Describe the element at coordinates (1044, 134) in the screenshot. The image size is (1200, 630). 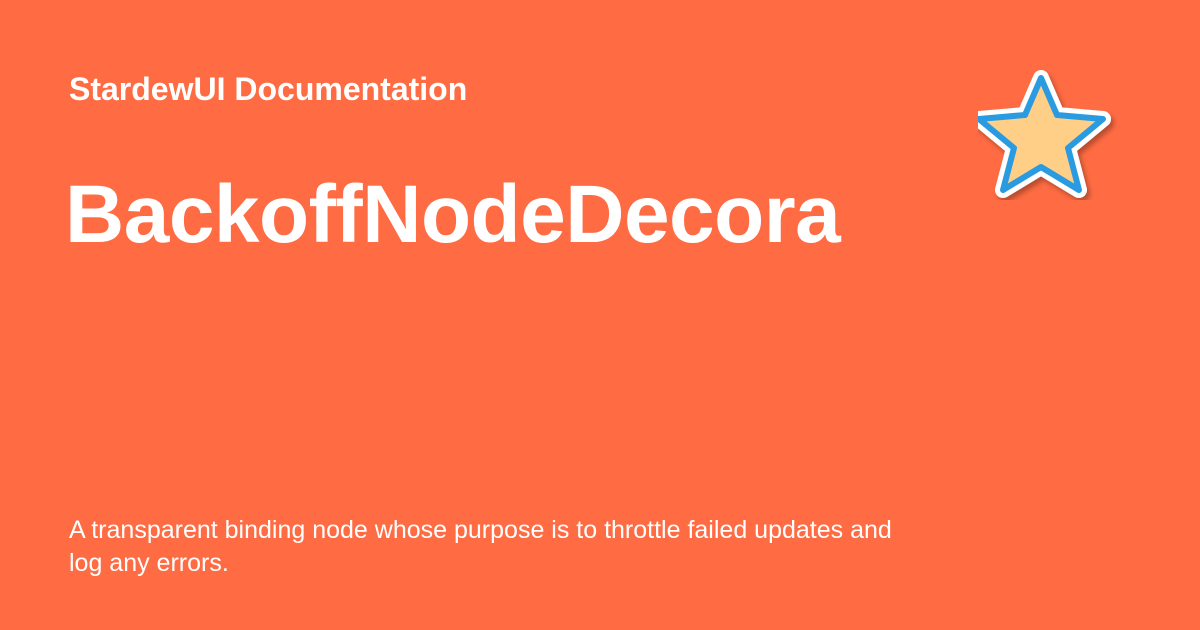
I see `star-icon` at that location.